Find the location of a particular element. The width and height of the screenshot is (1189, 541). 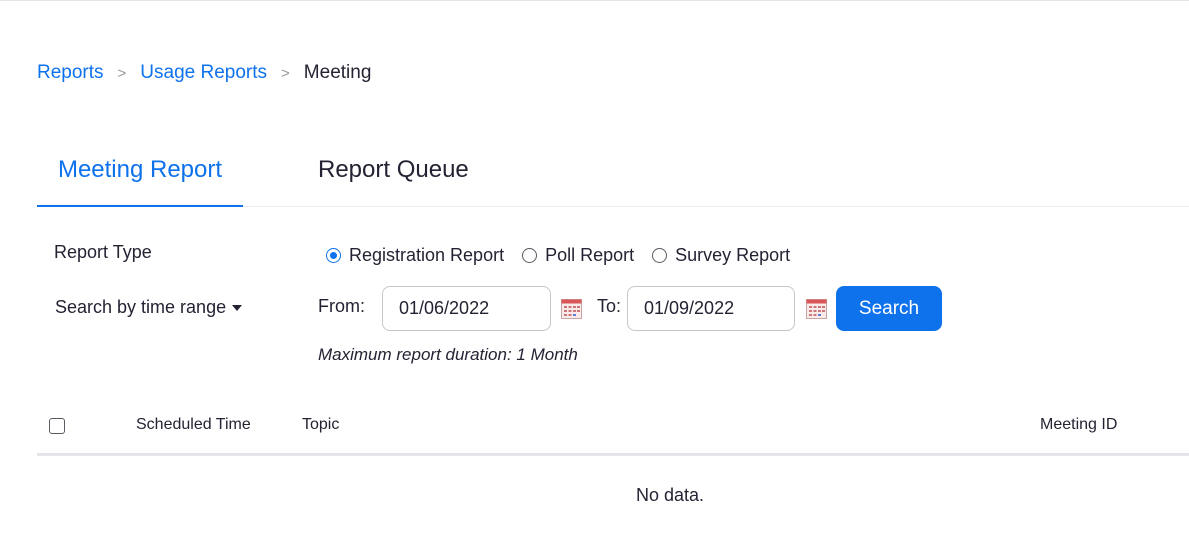

breadcrumb-usage-reports-link: Usage Reports is located at coordinates (203, 73).